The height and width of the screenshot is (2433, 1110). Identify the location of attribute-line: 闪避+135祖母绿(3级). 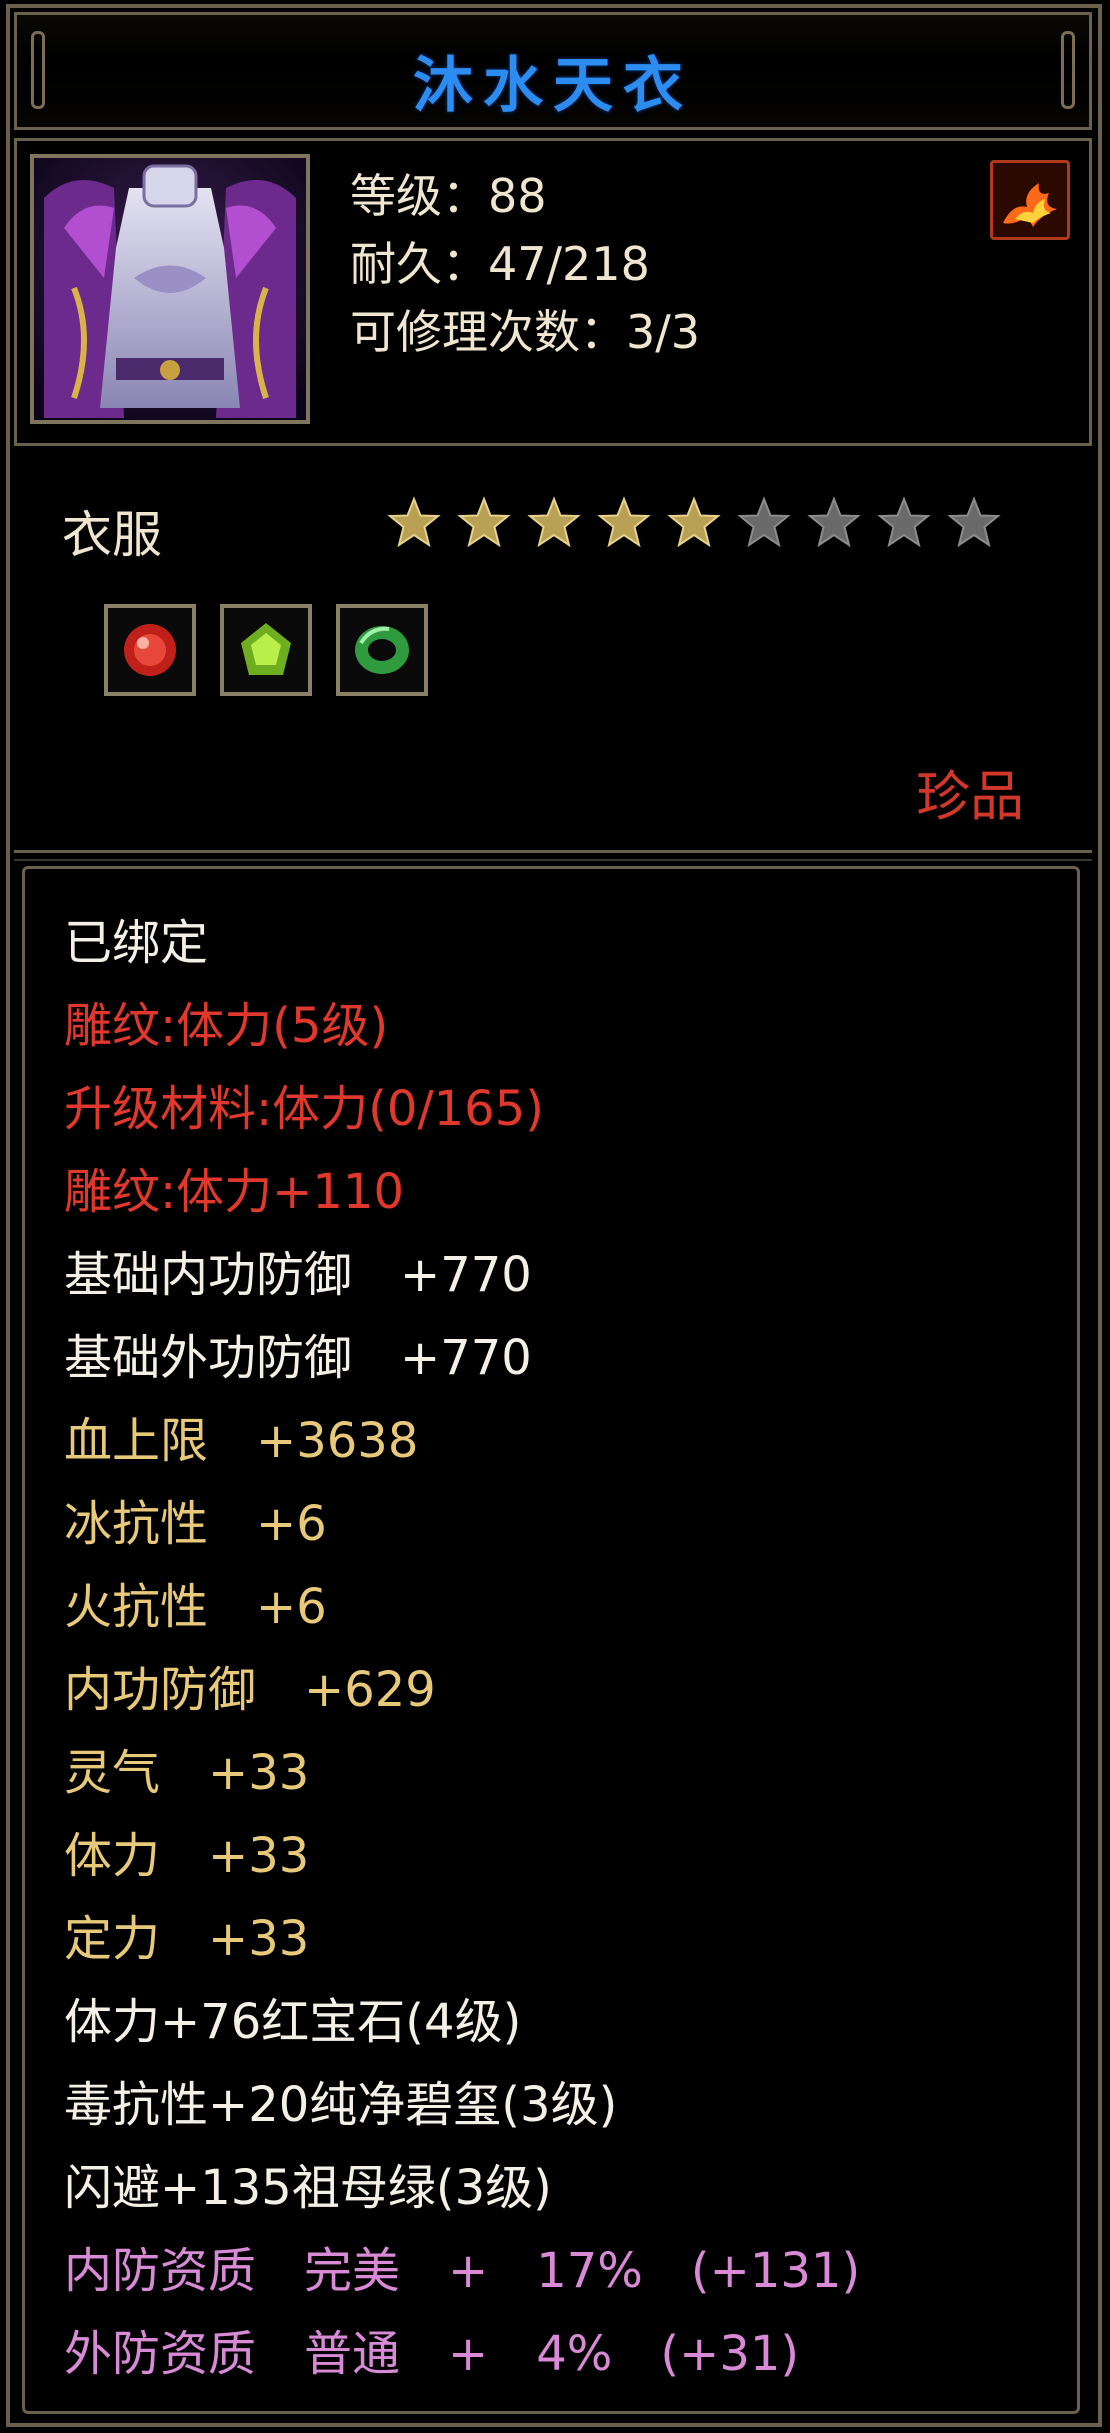
(308, 2188).